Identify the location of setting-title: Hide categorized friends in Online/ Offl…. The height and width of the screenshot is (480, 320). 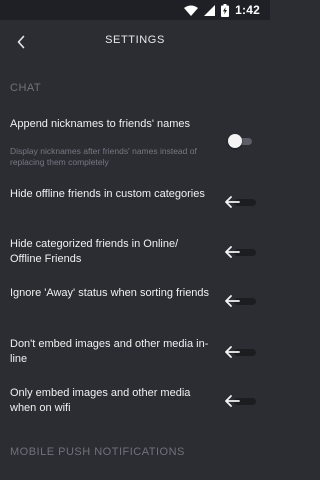
(94, 251).